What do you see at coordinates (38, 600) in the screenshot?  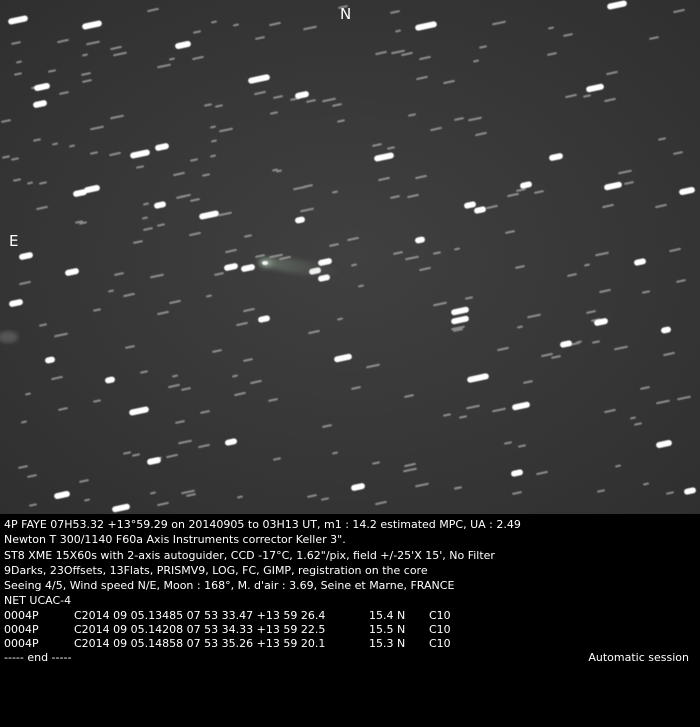 I see `caption-line-network: NET UCAC-4` at bounding box center [38, 600].